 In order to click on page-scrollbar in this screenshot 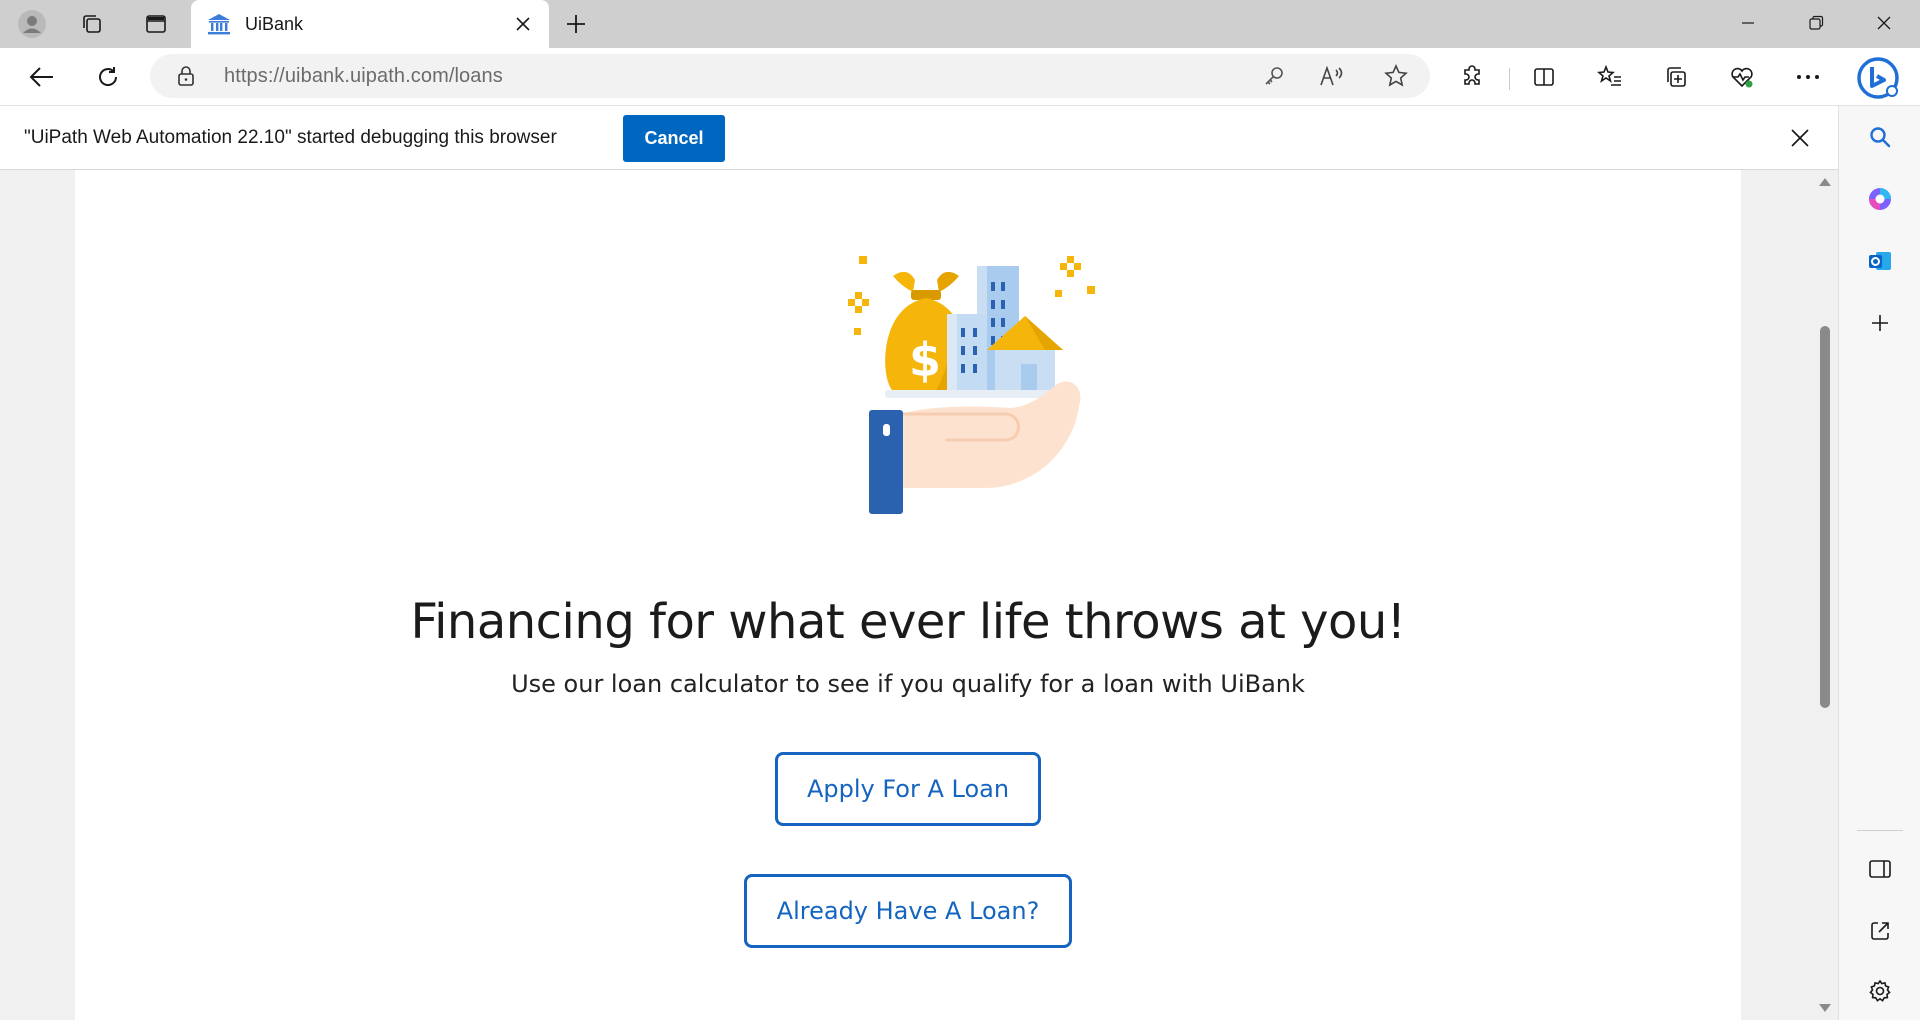, I will do `click(1825, 595)`.